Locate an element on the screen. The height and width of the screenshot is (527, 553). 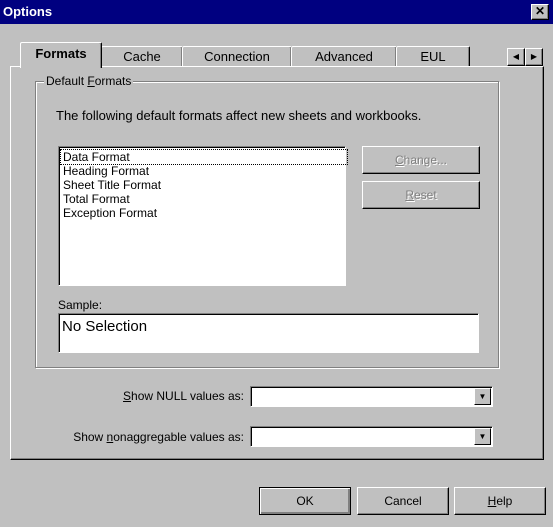
tab-connection-label: Connection is located at coordinates (237, 56).